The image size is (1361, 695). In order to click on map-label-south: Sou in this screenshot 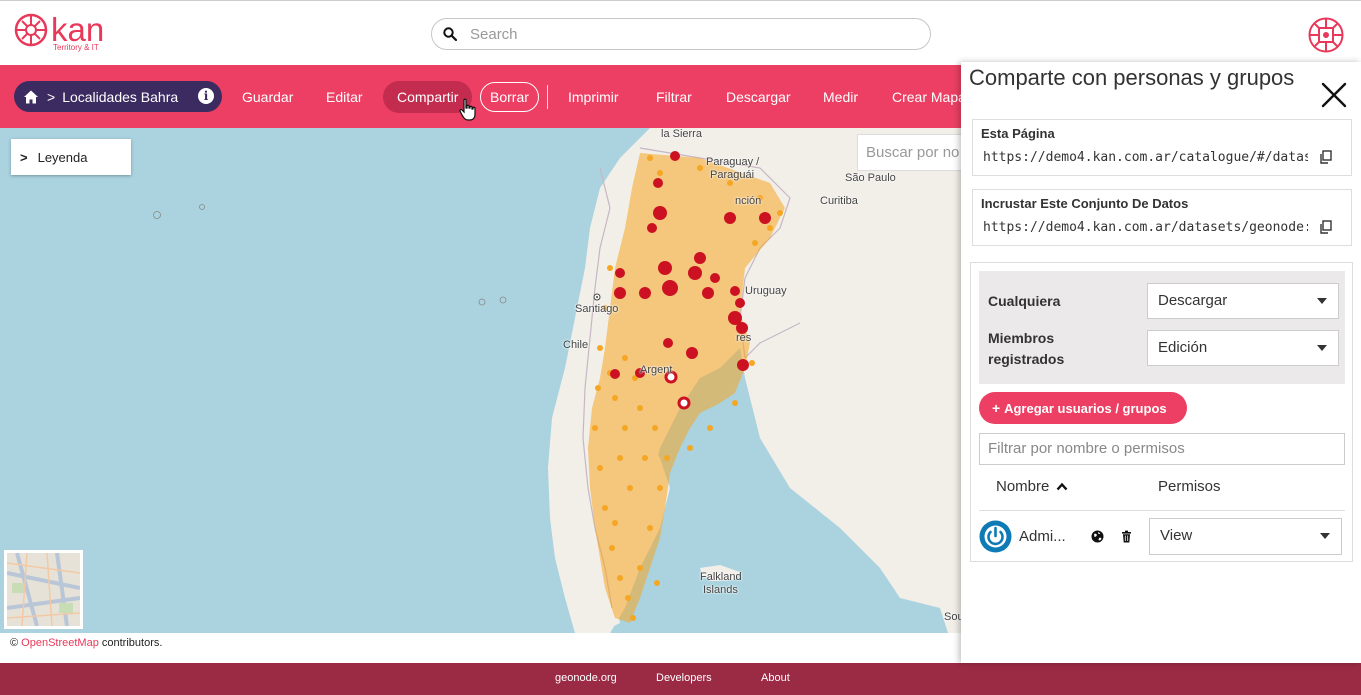, I will do `click(952, 617)`.